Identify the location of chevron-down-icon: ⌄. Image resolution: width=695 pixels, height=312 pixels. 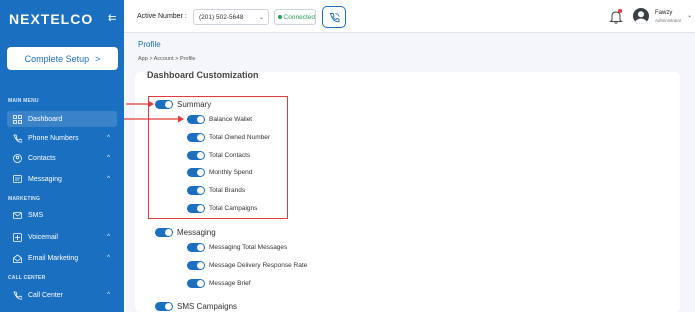
(261, 17).